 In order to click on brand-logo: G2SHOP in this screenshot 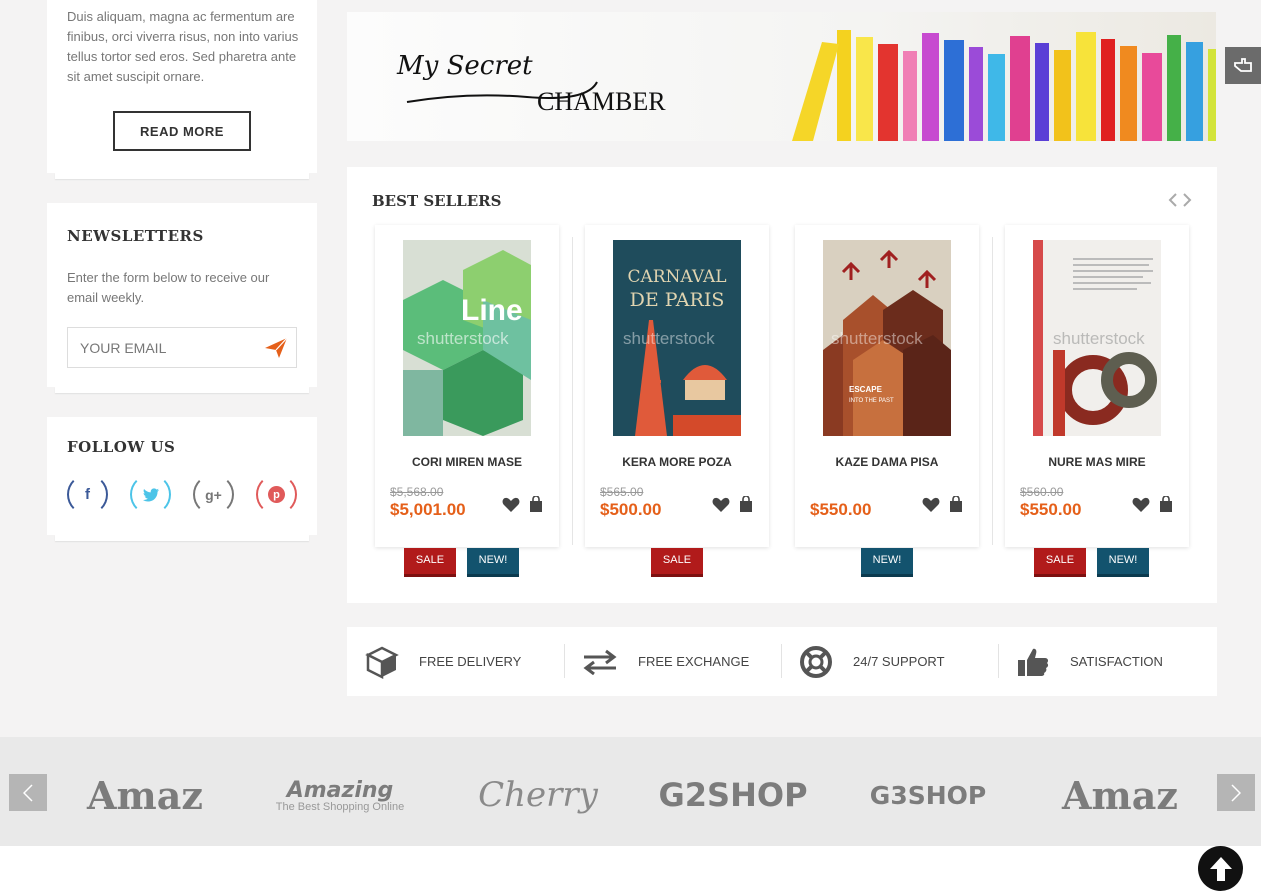, I will do `click(733, 795)`.